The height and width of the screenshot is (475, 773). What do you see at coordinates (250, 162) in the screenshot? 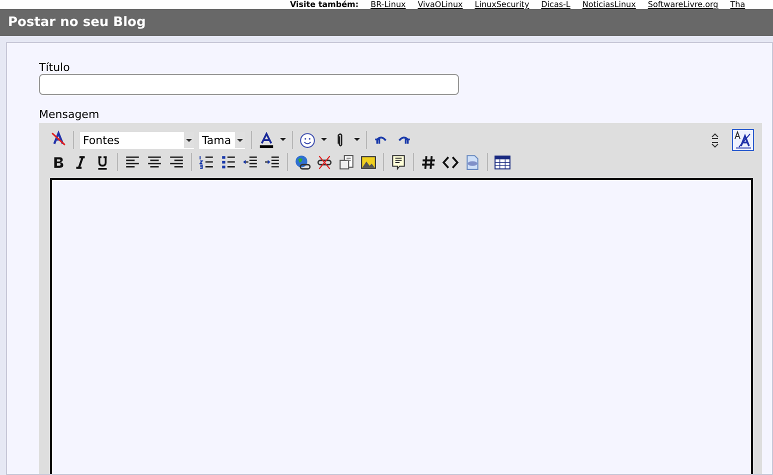
I see `outdent-icon` at bounding box center [250, 162].